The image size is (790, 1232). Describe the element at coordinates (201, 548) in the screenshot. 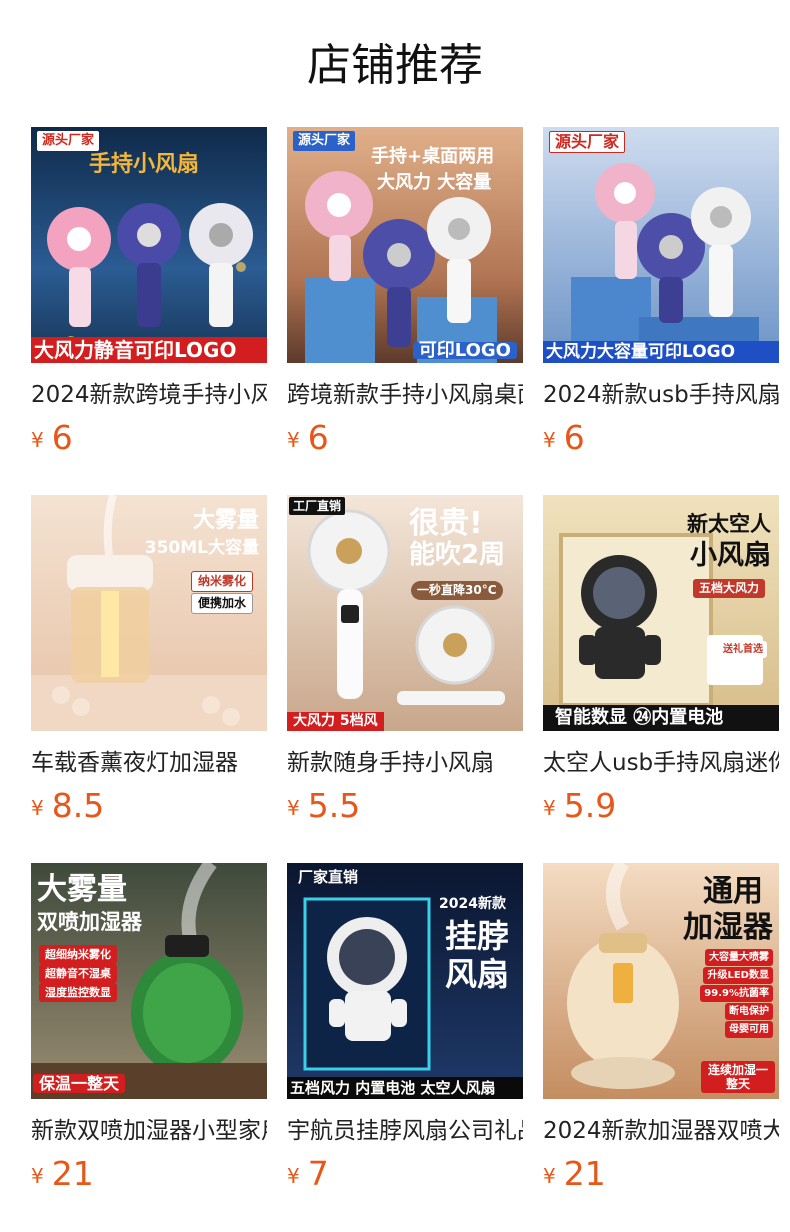

I see `image-subheadline: 350ML大容量` at that location.